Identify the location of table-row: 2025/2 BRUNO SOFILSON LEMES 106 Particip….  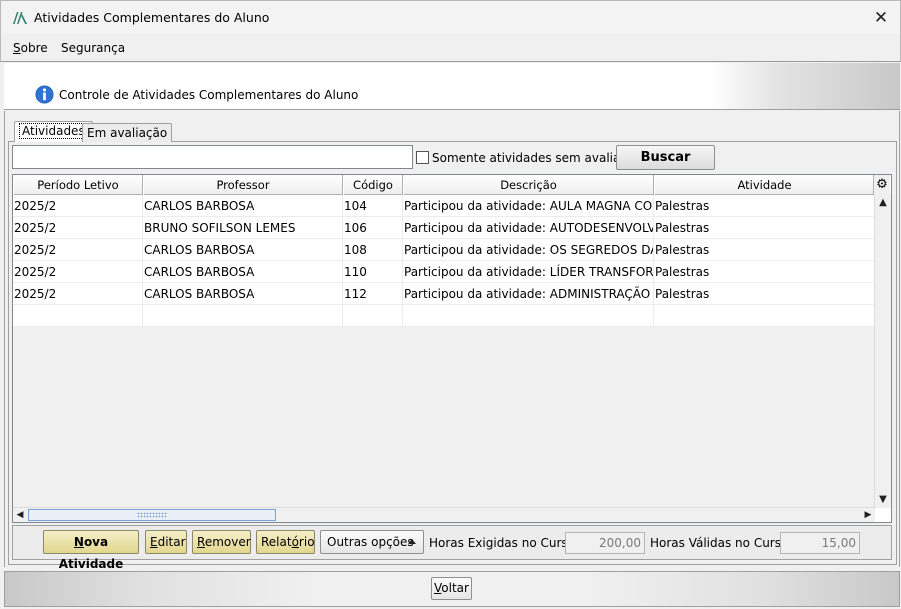
(444, 228).